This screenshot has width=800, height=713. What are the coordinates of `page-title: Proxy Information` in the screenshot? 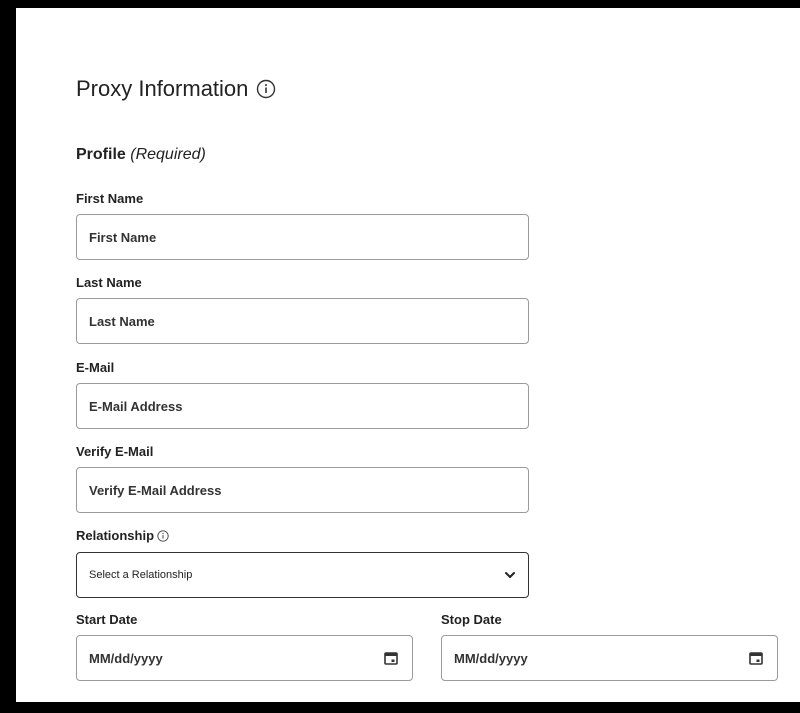 It's located at (176, 89).